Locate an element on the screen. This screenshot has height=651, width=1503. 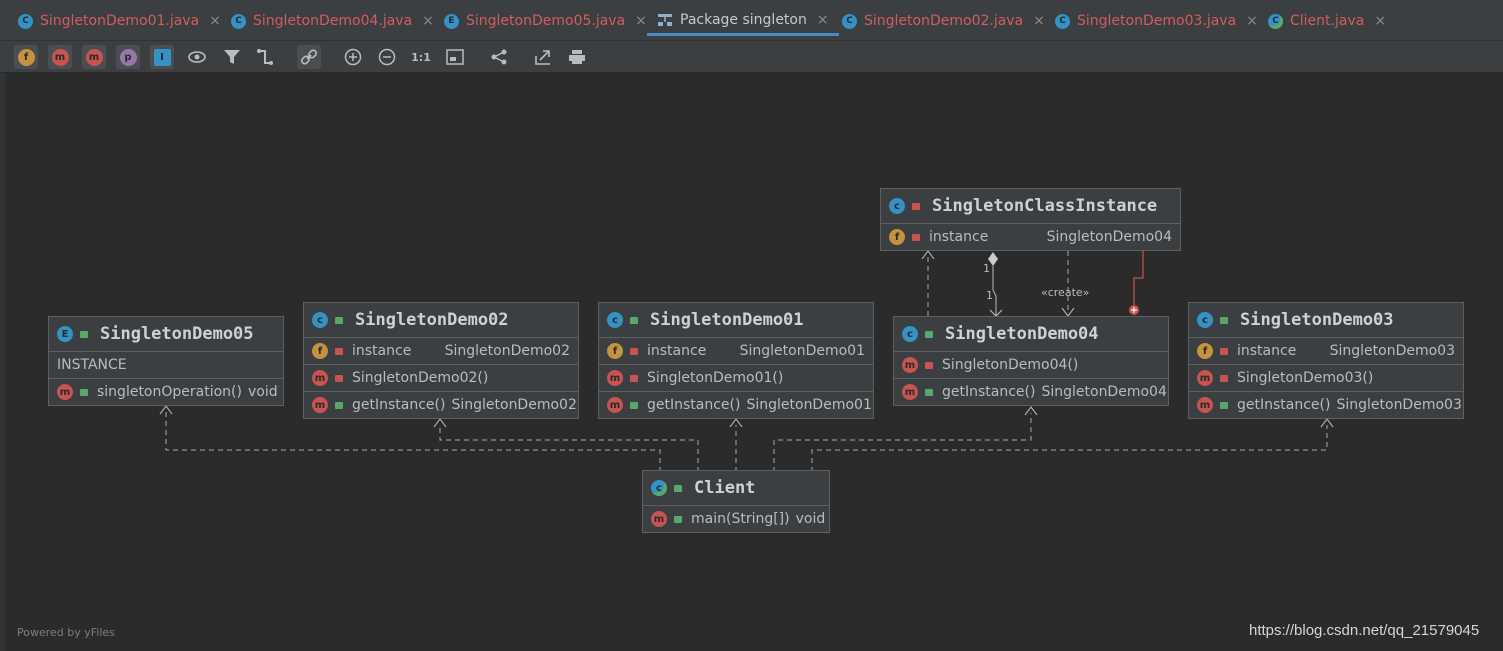
enum-constant-row: INSTANCE is located at coordinates (166, 365).